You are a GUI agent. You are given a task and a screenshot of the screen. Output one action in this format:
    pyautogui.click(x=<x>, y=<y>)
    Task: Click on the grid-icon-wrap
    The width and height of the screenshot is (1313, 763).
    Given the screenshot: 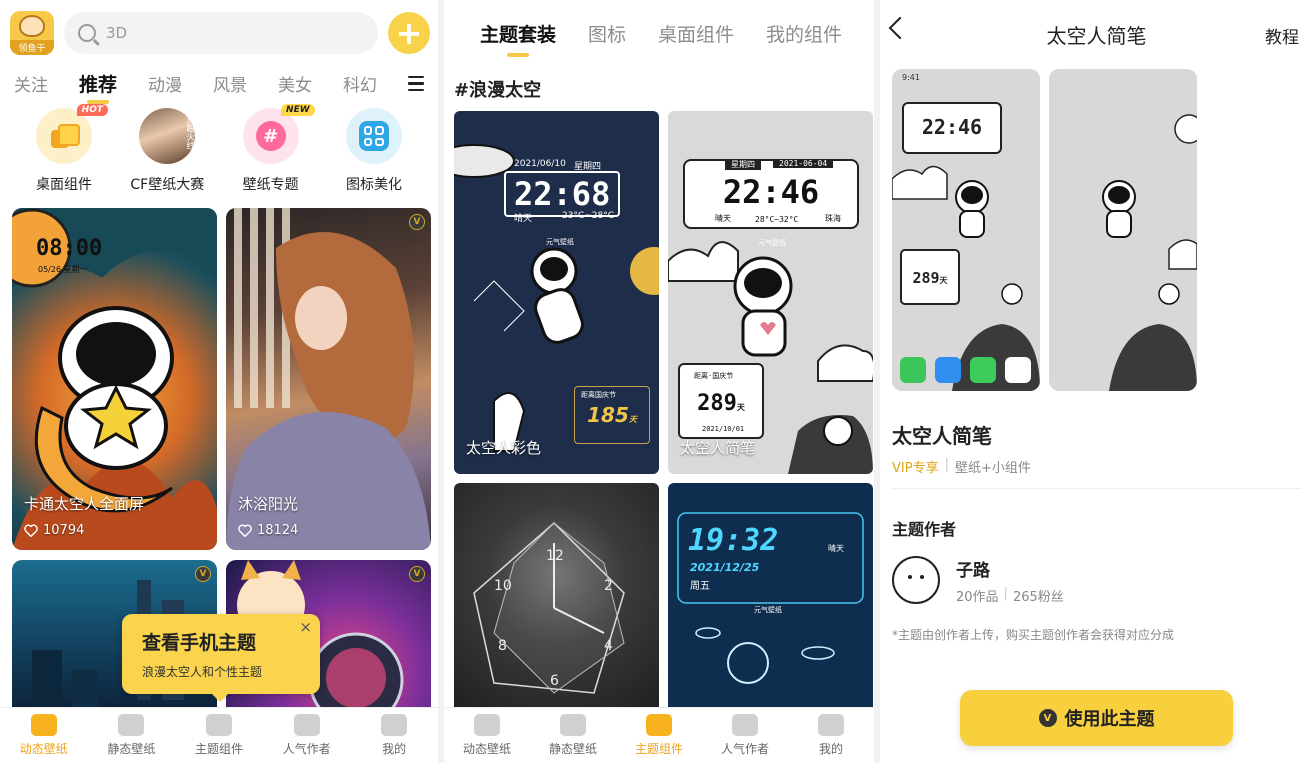 What is the action you would take?
    pyautogui.click(x=373, y=136)
    